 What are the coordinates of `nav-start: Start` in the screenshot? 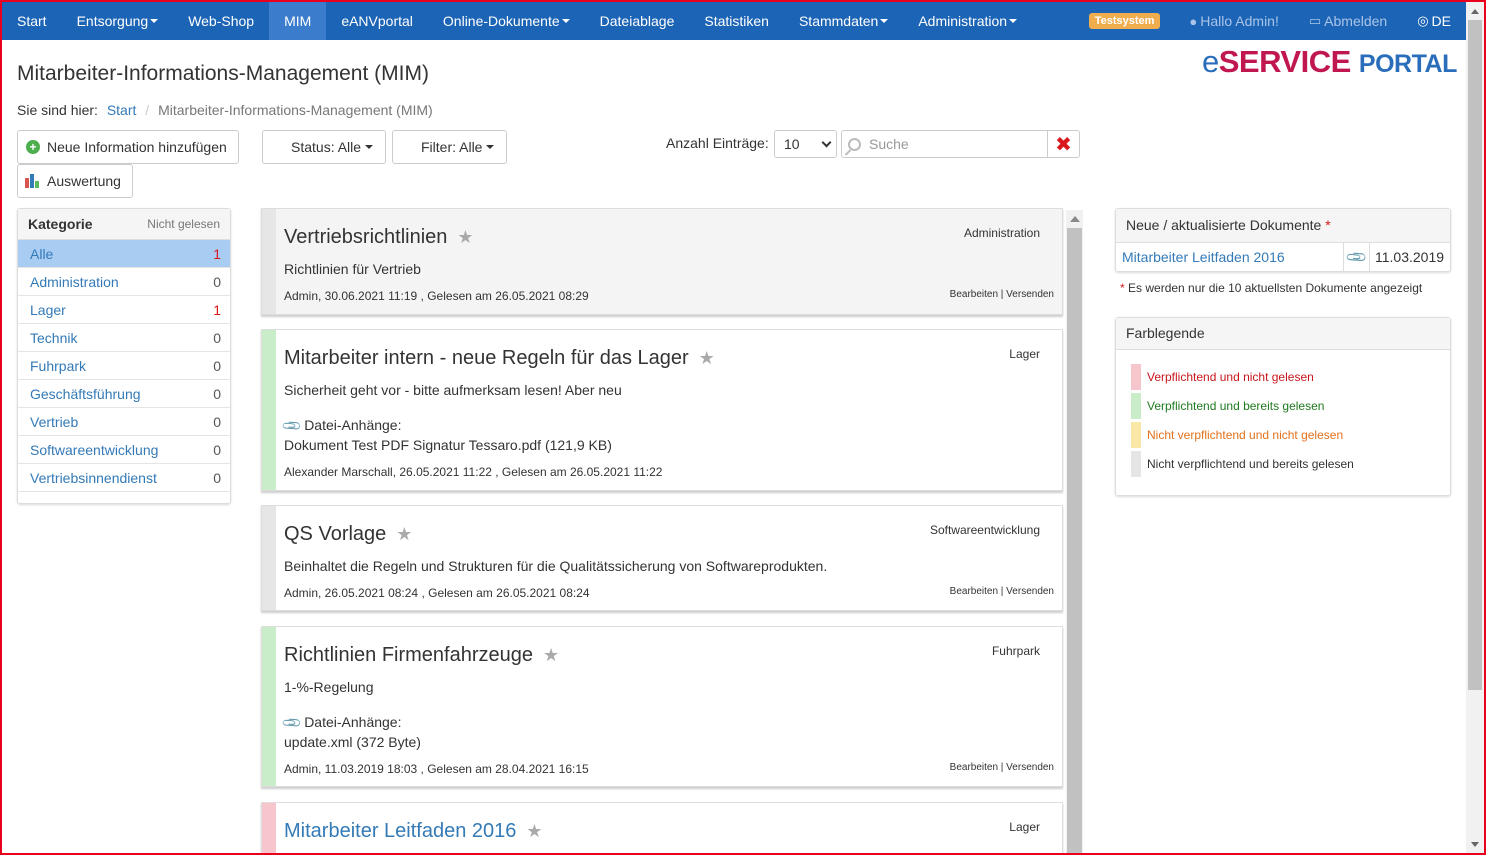 It's located at (32, 21).